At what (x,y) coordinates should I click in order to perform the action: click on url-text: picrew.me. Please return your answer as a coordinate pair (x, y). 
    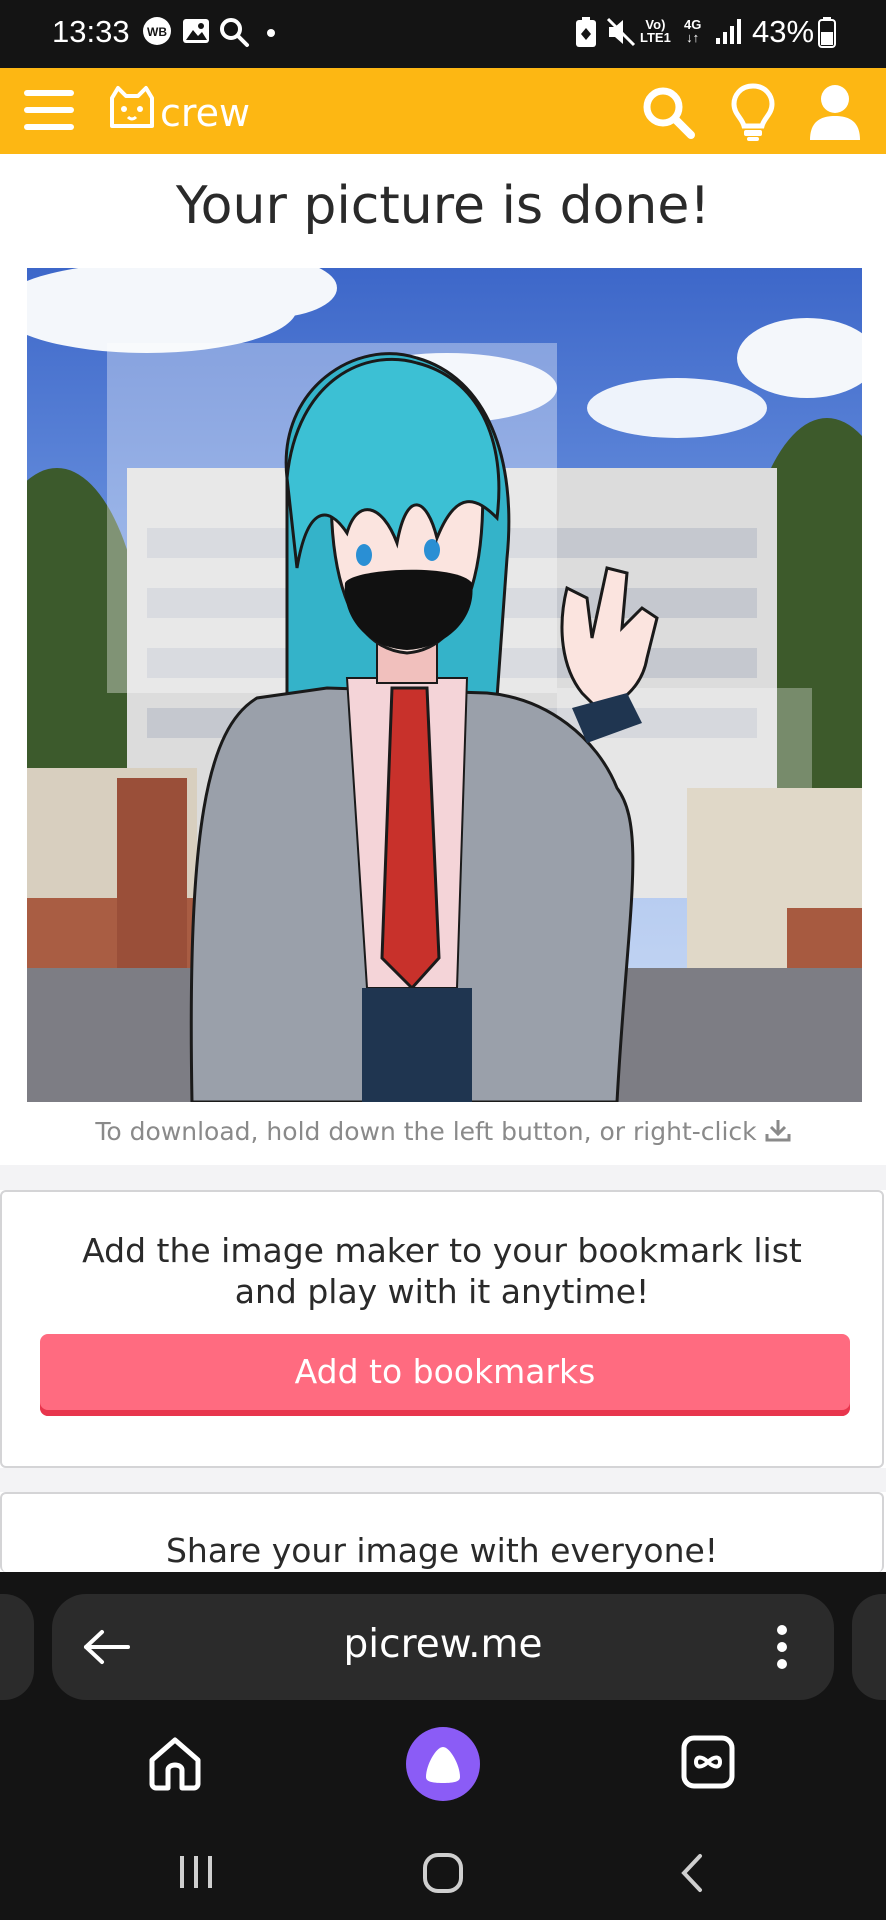
    Looking at the image, I should click on (443, 1644).